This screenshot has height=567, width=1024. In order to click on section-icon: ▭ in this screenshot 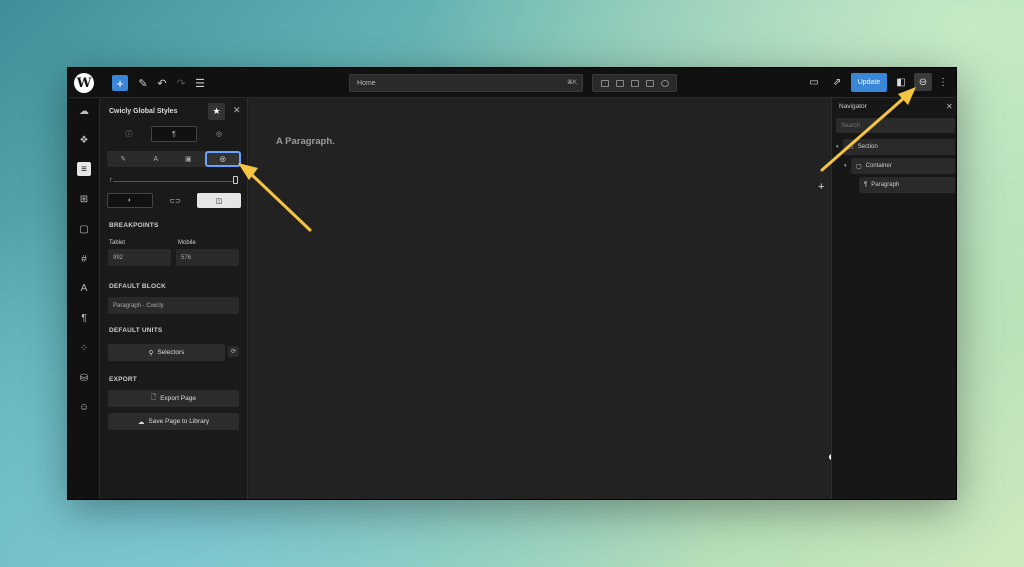, I will do `click(851, 147)`.